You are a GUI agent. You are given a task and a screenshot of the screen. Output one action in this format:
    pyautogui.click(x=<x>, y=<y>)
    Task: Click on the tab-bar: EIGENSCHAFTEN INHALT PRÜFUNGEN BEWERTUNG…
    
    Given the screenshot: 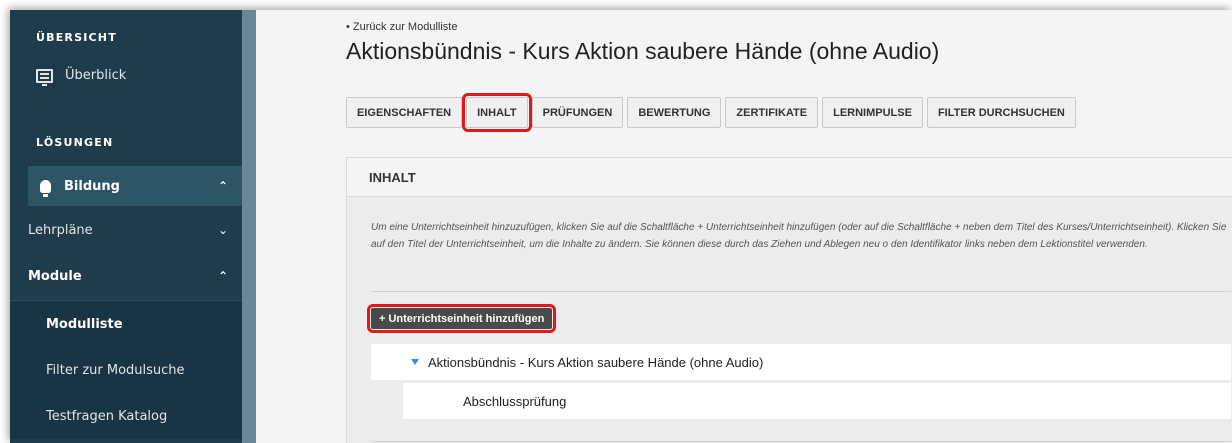 What is the action you would take?
    pyautogui.click(x=711, y=112)
    